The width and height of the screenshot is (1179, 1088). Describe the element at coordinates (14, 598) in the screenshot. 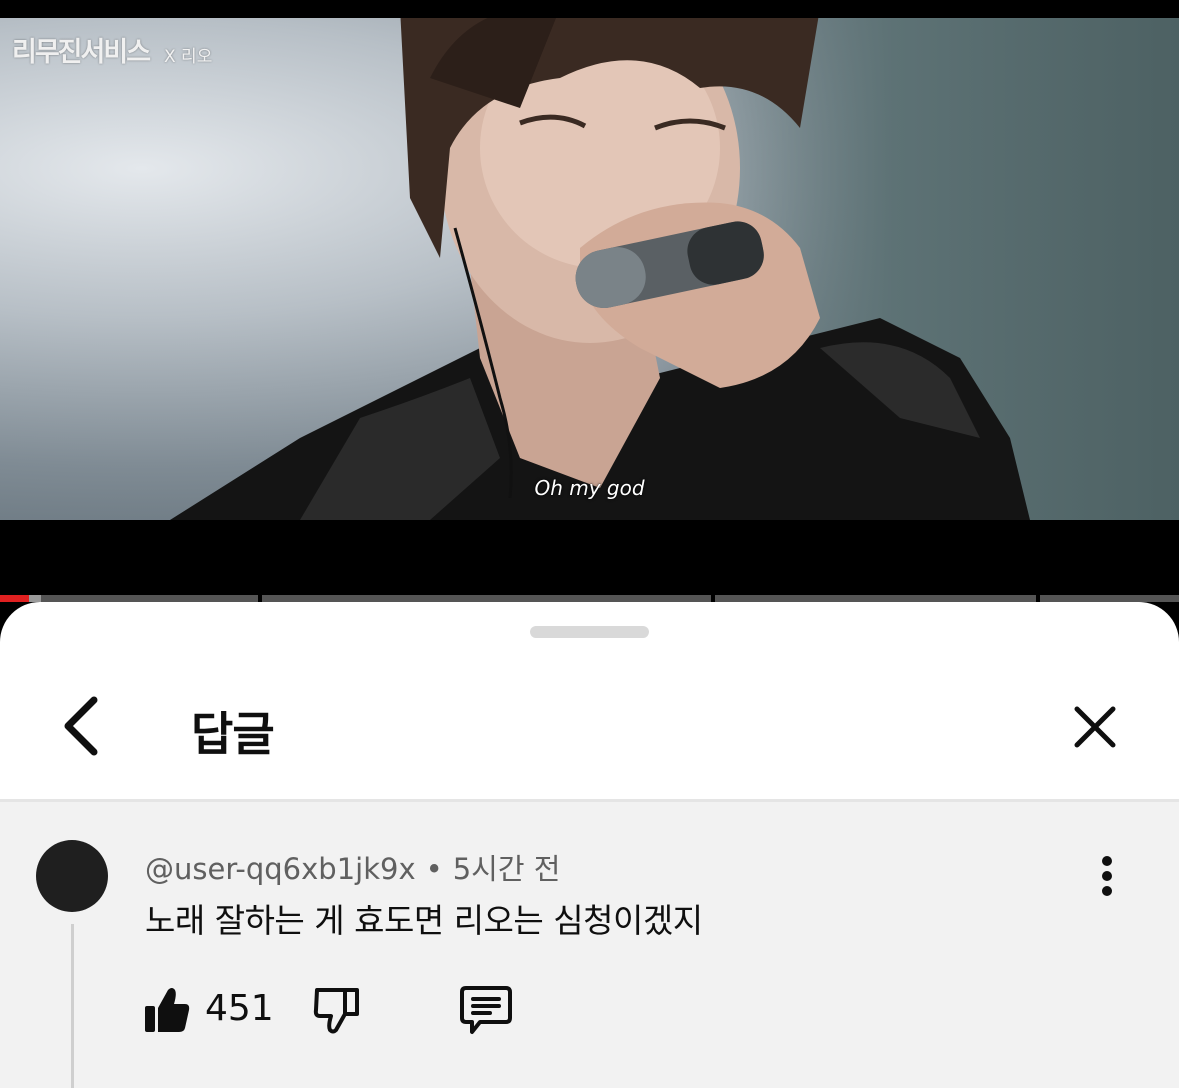

I see `progress-played` at that location.